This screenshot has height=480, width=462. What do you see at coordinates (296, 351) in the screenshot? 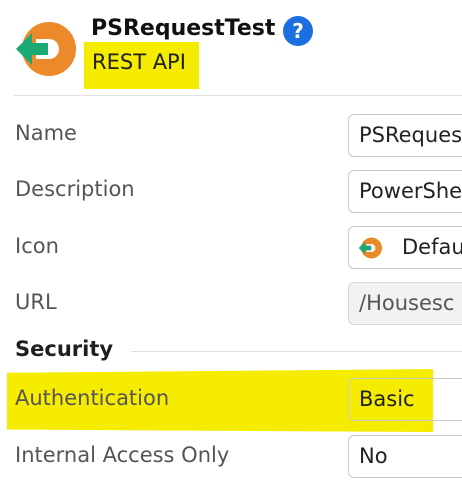
I see `section-divider` at bounding box center [296, 351].